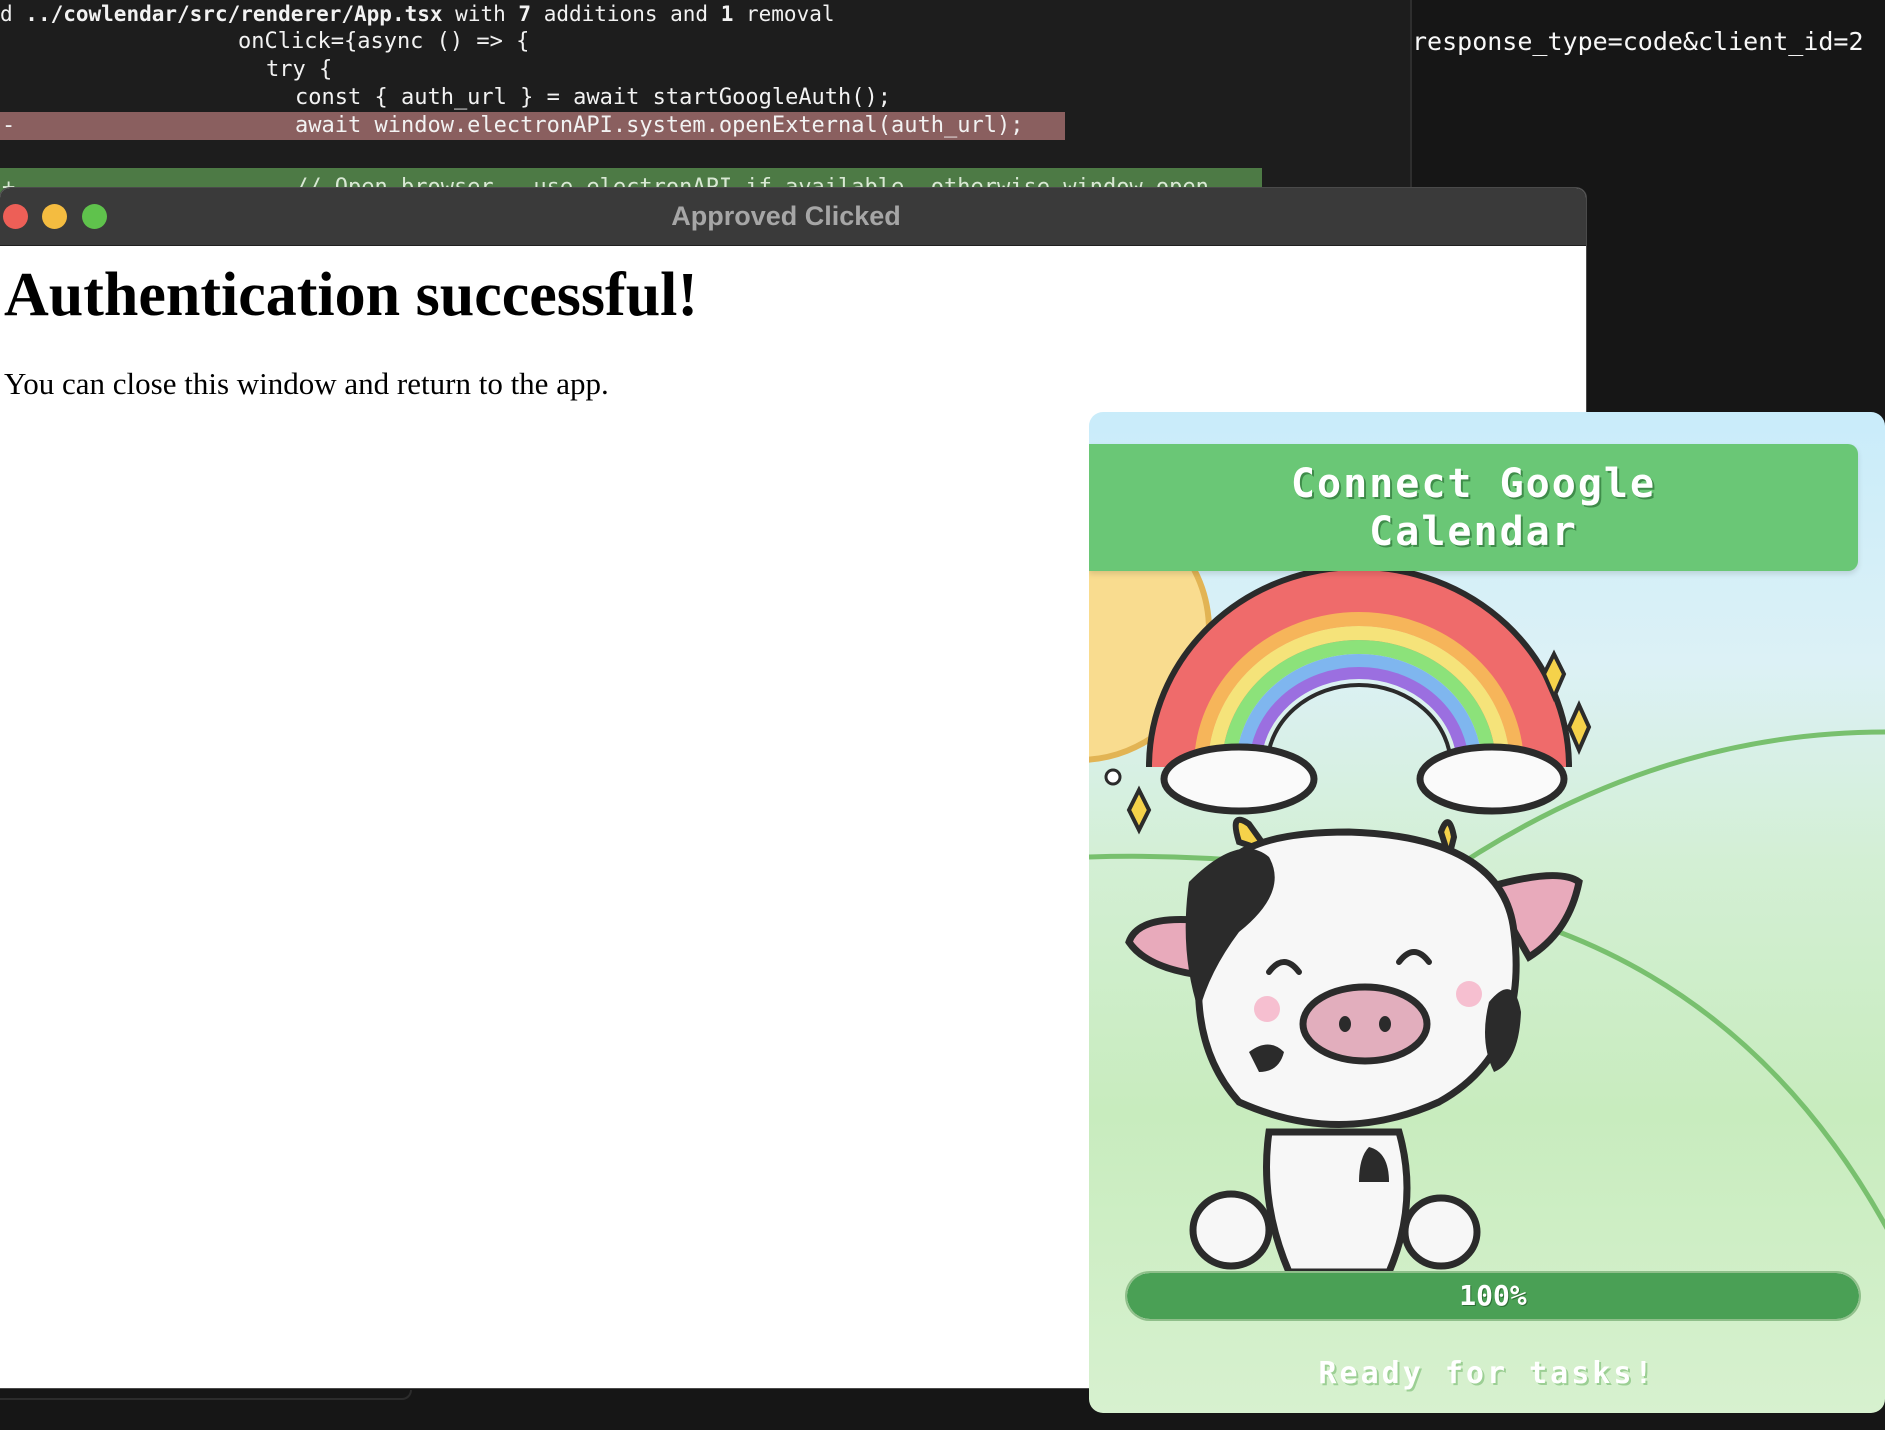  I want to click on cloud-left-icon, so click(1239, 779).